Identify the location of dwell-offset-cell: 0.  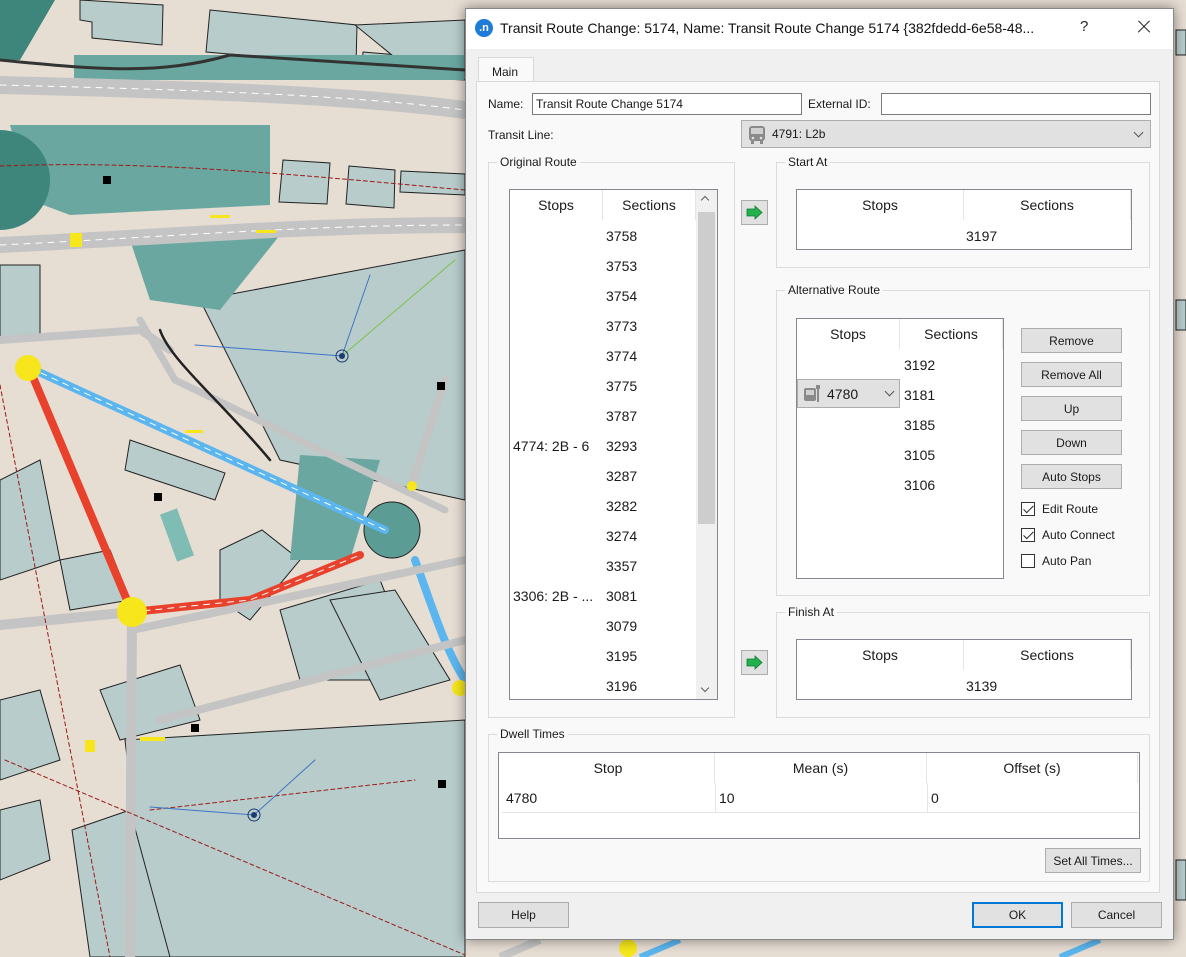
(935, 798).